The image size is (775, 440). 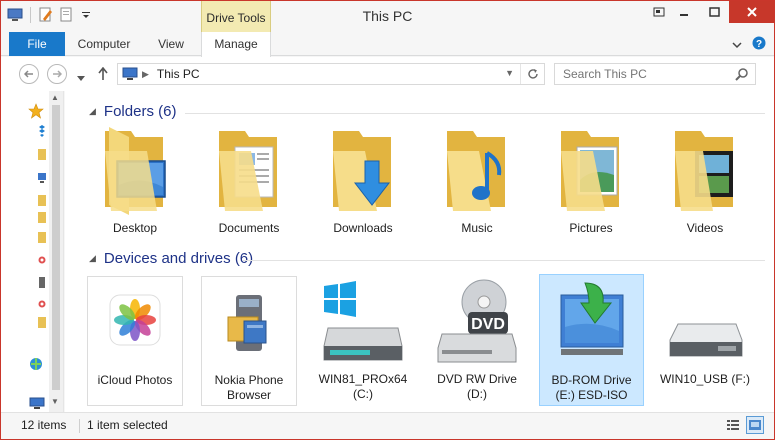 What do you see at coordinates (737, 45) in the screenshot?
I see `expand-ribbon-icon` at bounding box center [737, 45].